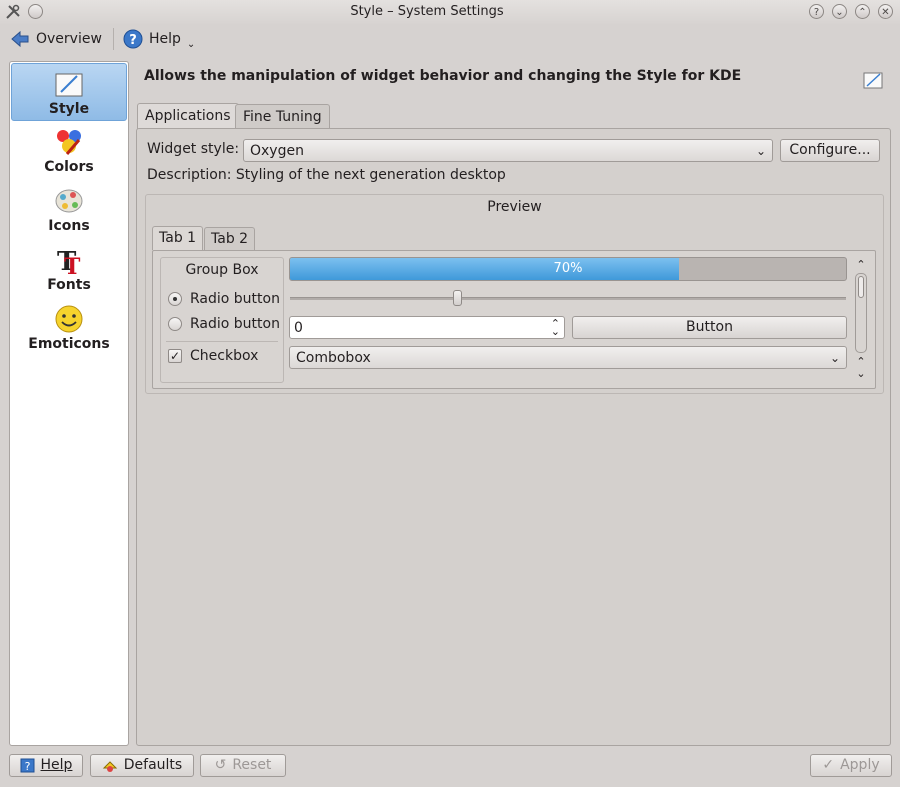  I want to click on progress-bar: 70%, so click(568, 269).